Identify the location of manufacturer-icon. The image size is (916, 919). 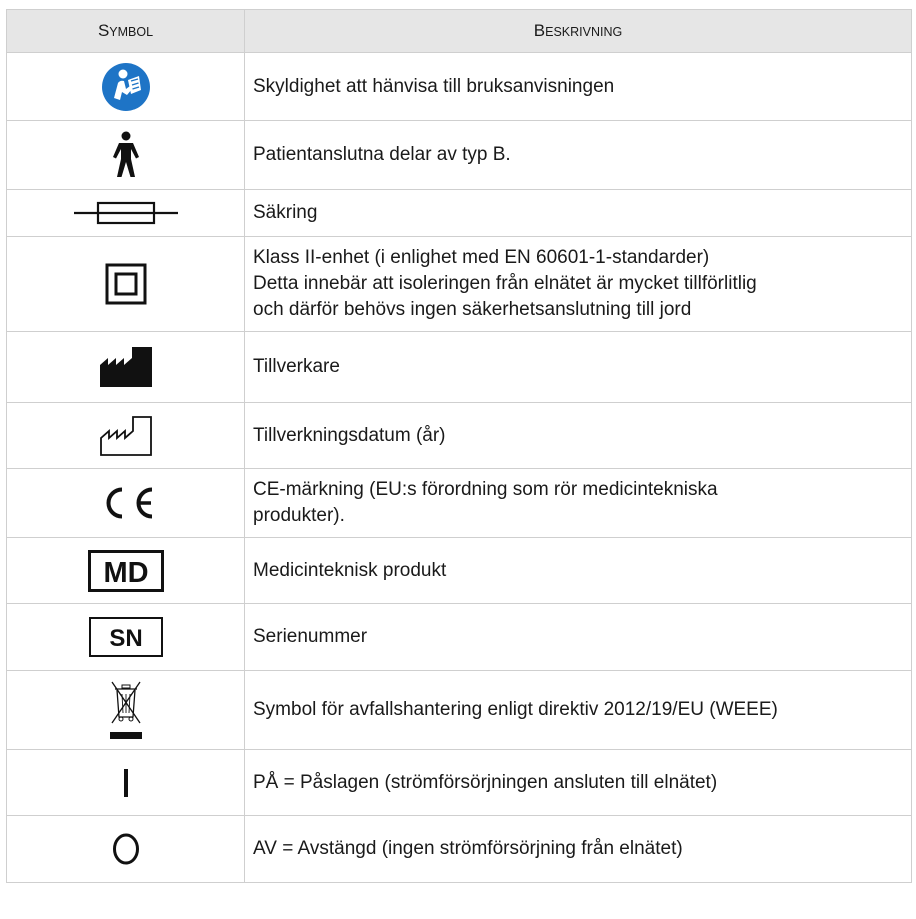
(125, 367).